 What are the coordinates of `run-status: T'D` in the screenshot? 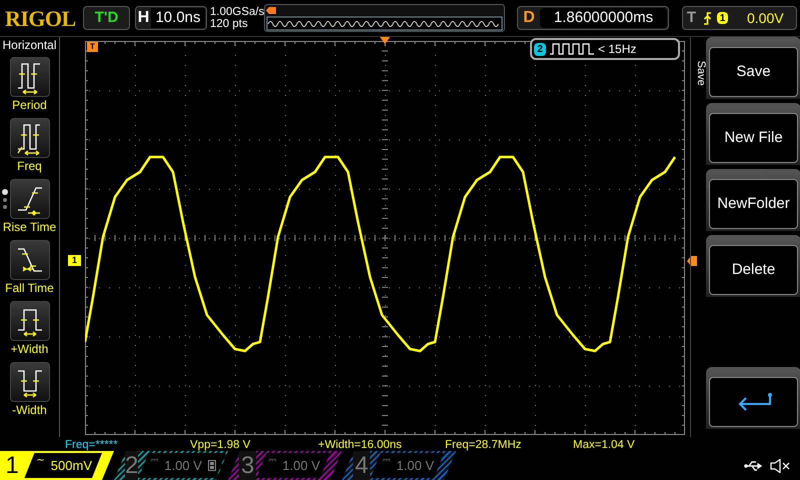 It's located at (106, 18).